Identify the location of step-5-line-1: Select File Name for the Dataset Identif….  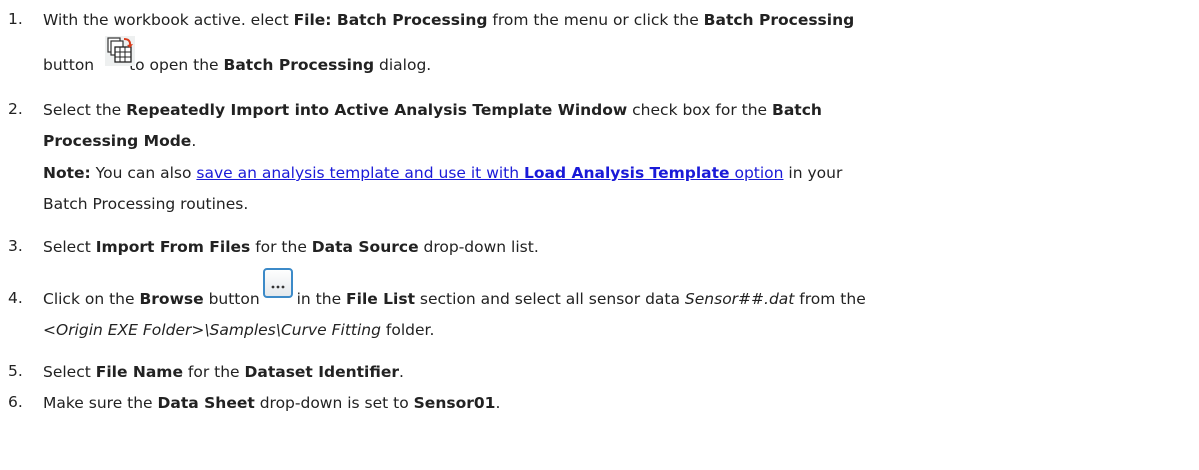
(223, 372).